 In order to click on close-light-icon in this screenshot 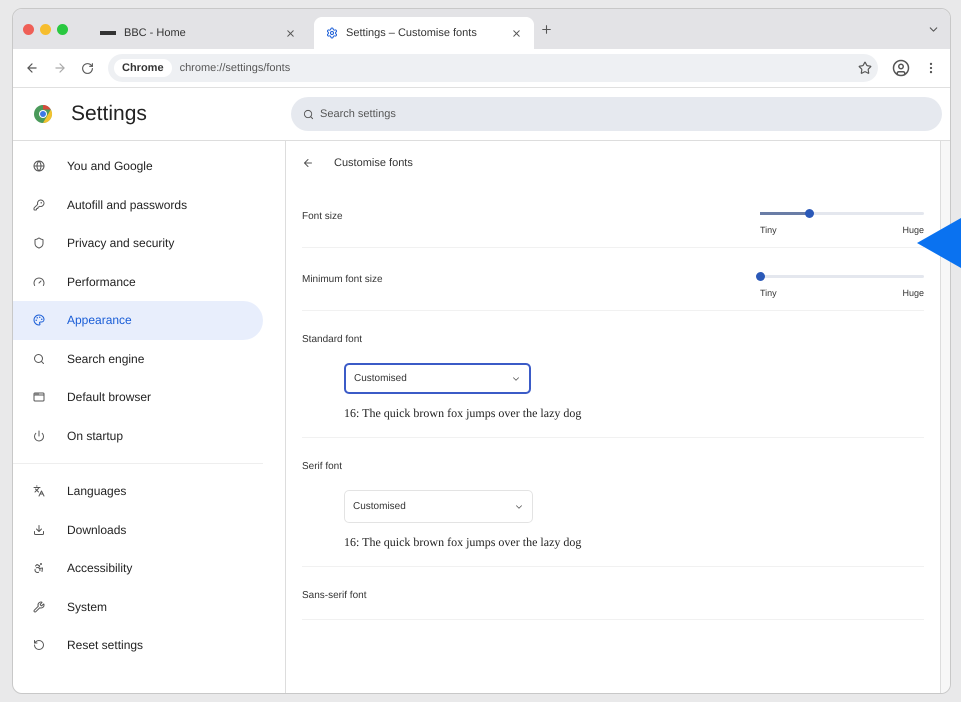, I will do `click(28, 29)`.